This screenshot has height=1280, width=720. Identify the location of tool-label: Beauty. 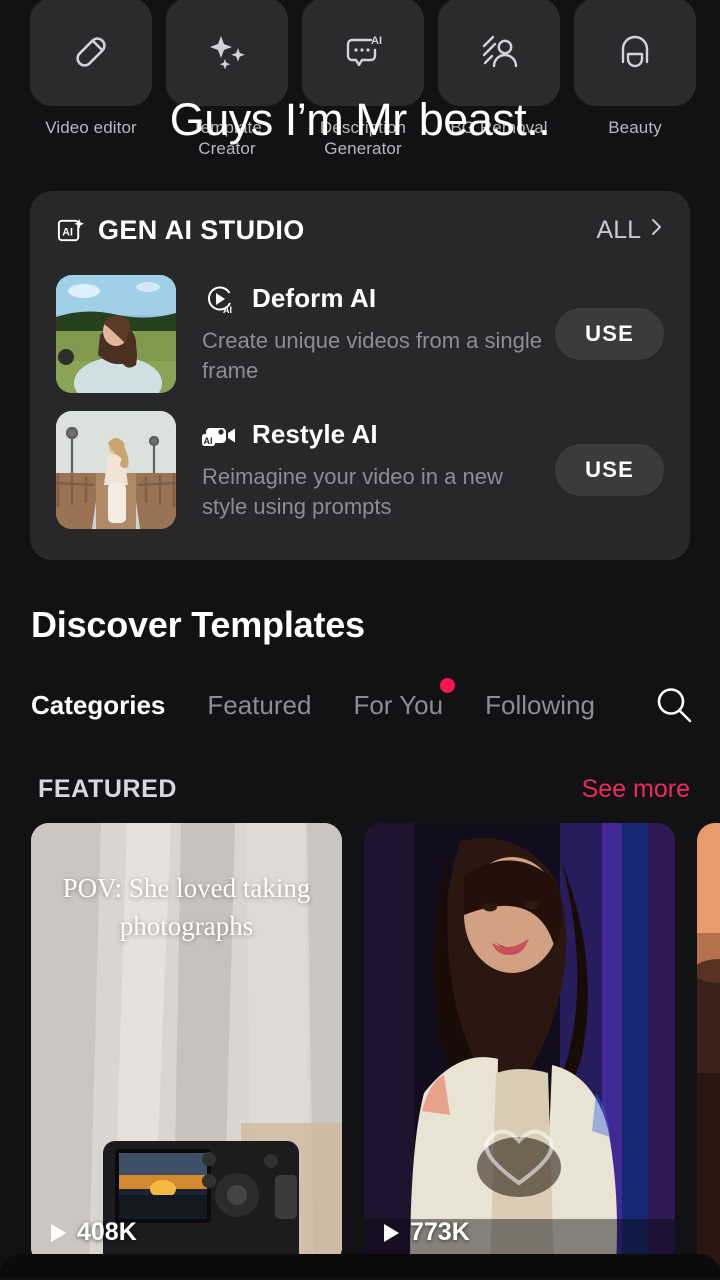
(635, 127).